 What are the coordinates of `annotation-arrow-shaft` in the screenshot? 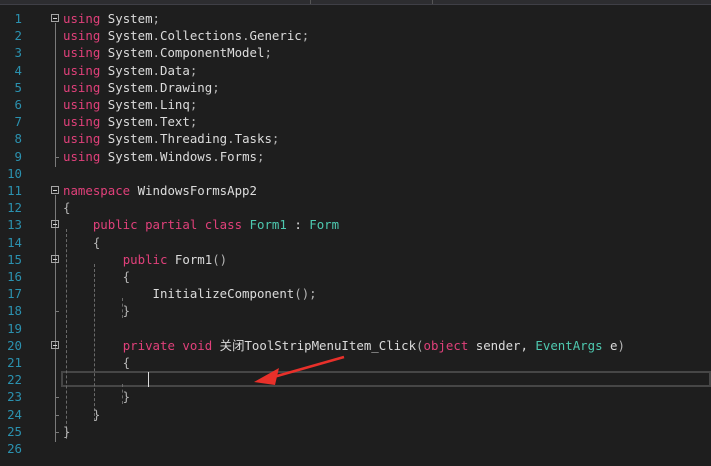 It's located at (307, 367).